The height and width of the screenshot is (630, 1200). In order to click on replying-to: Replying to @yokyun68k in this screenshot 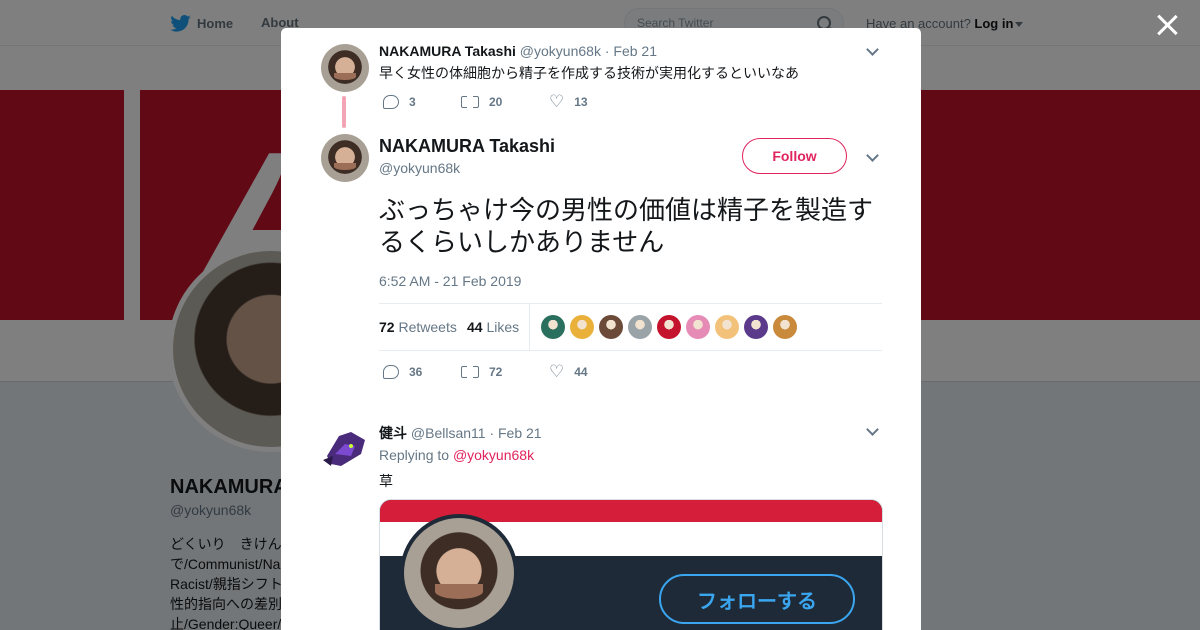, I will do `click(456, 455)`.